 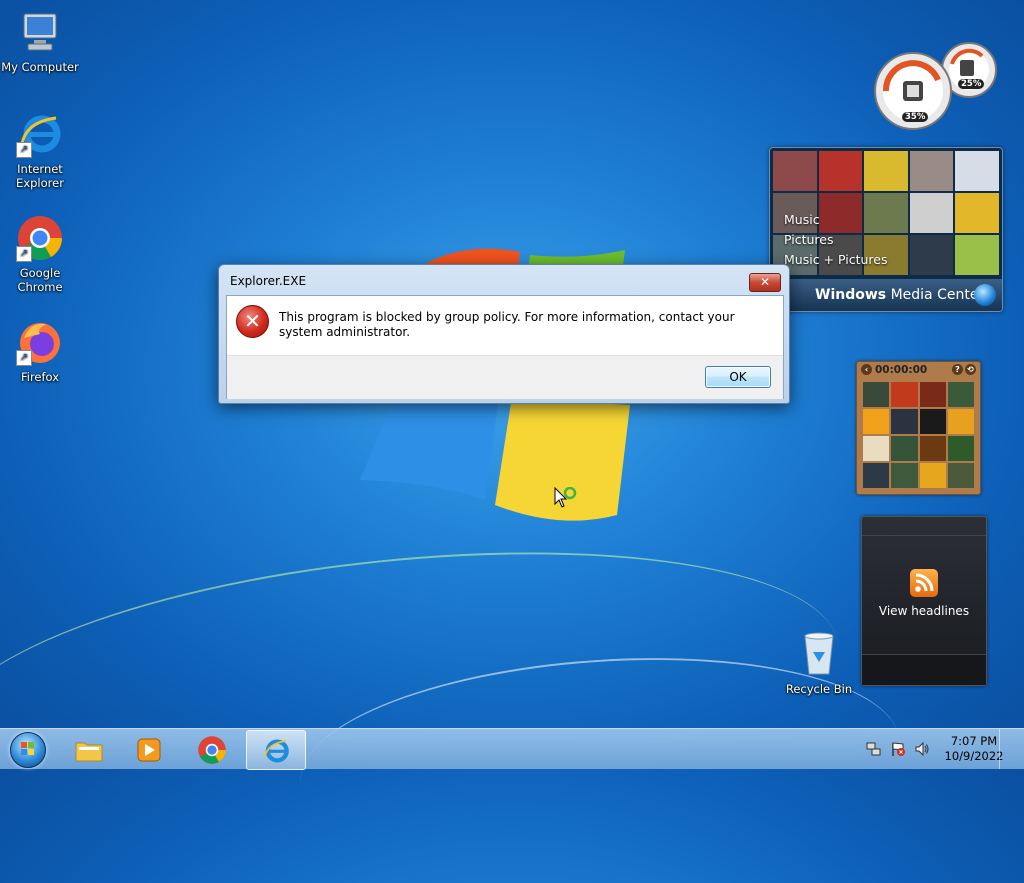 I want to click on clock-date: 10/9/2022, so click(x=974, y=756).